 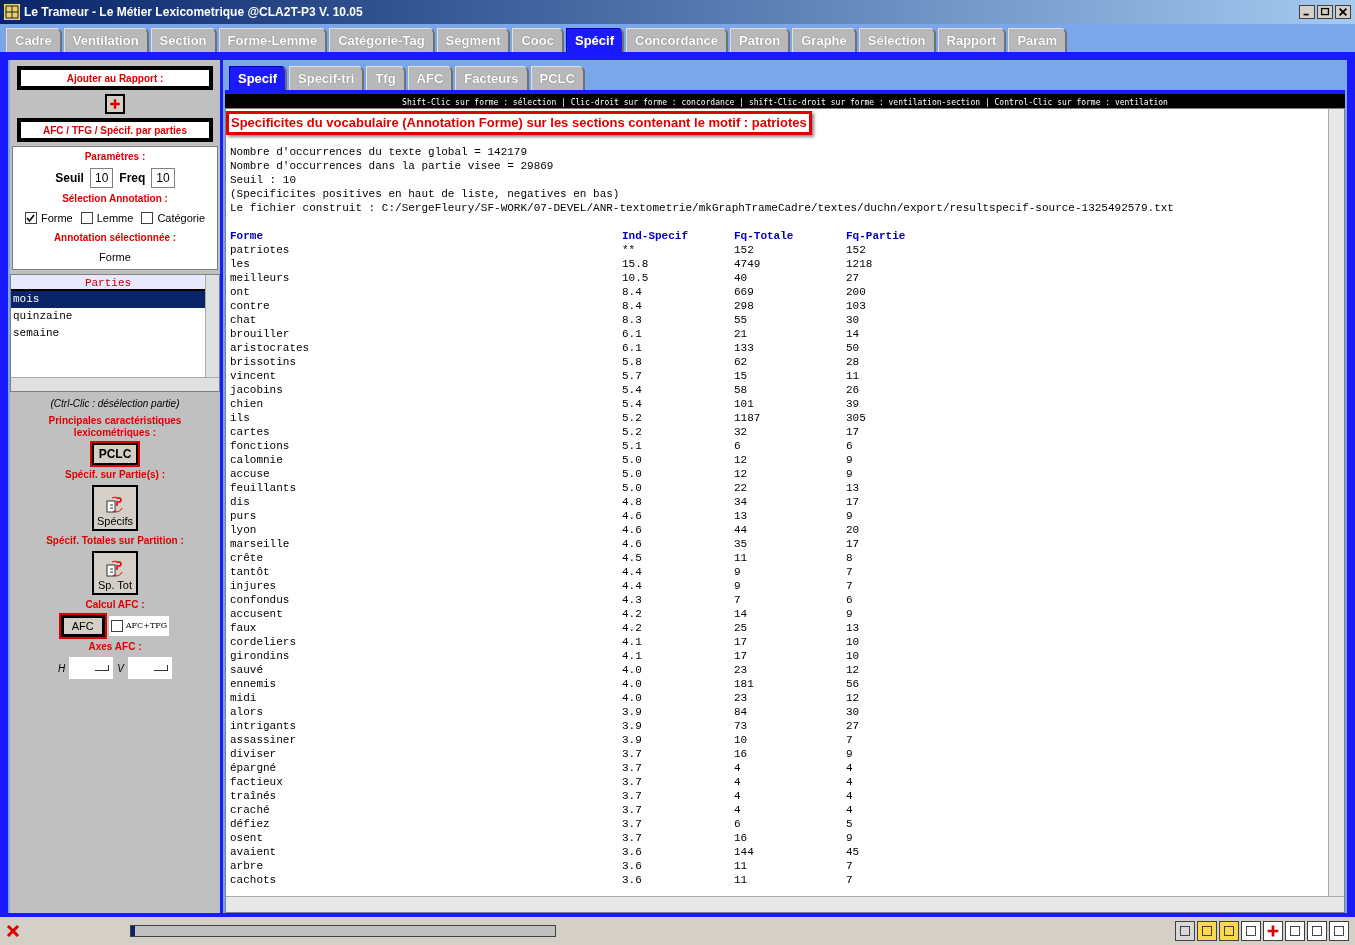 What do you see at coordinates (82, 626) in the screenshot?
I see `afc-button: AFC` at bounding box center [82, 626].